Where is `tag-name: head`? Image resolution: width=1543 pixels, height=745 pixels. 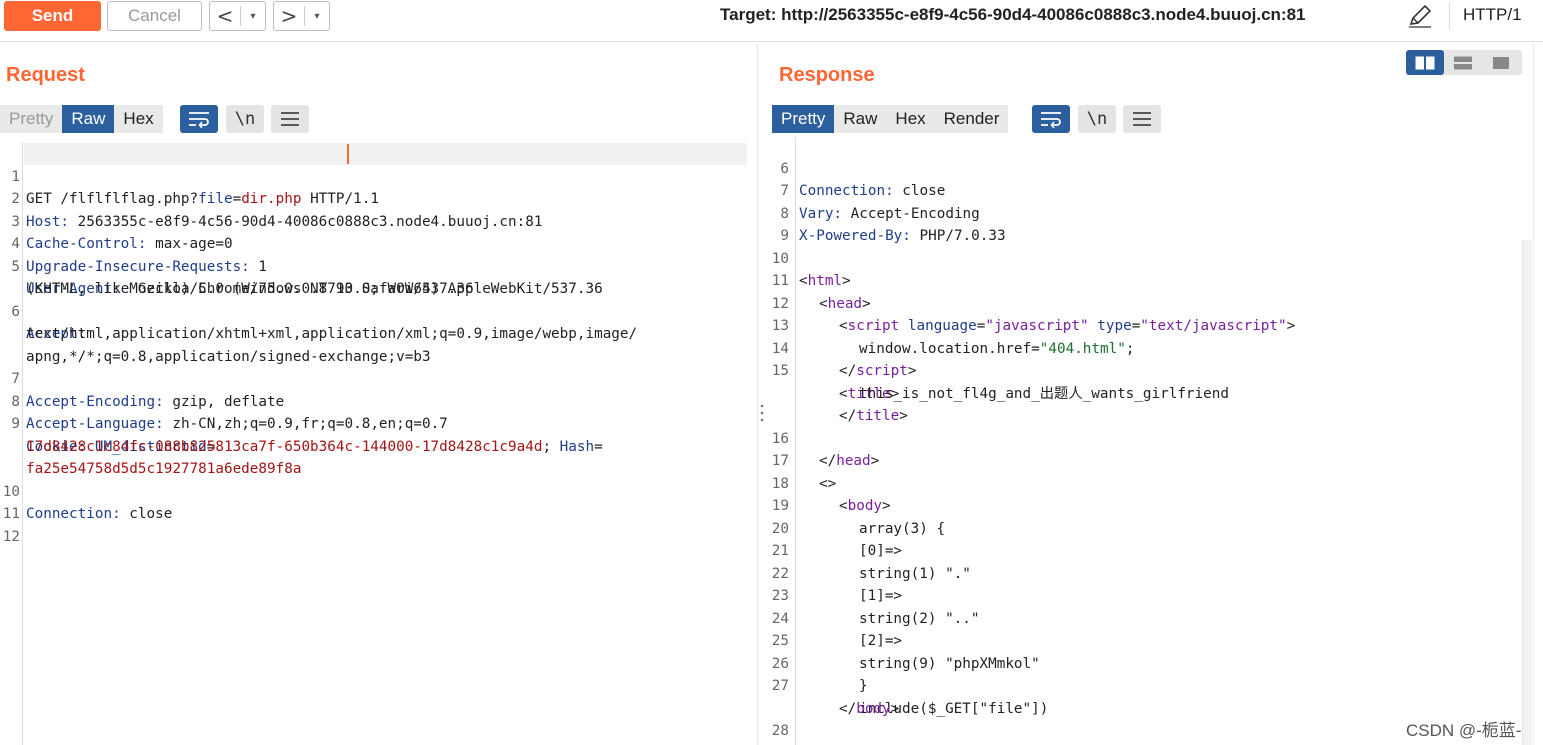
tag-name: head is located at coordinates (845, 303).